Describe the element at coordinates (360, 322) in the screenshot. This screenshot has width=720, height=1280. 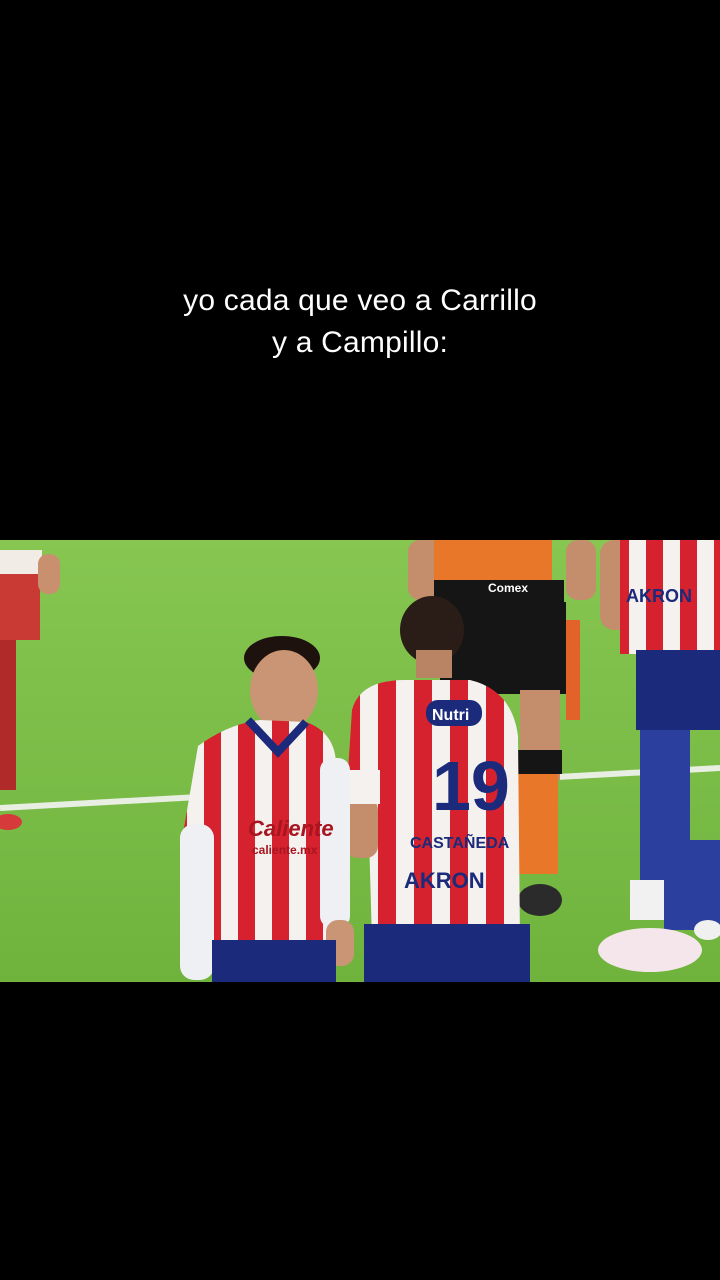
I see `video-caption: yo cada que veo a Carrillo y a Campillo:` at that location.